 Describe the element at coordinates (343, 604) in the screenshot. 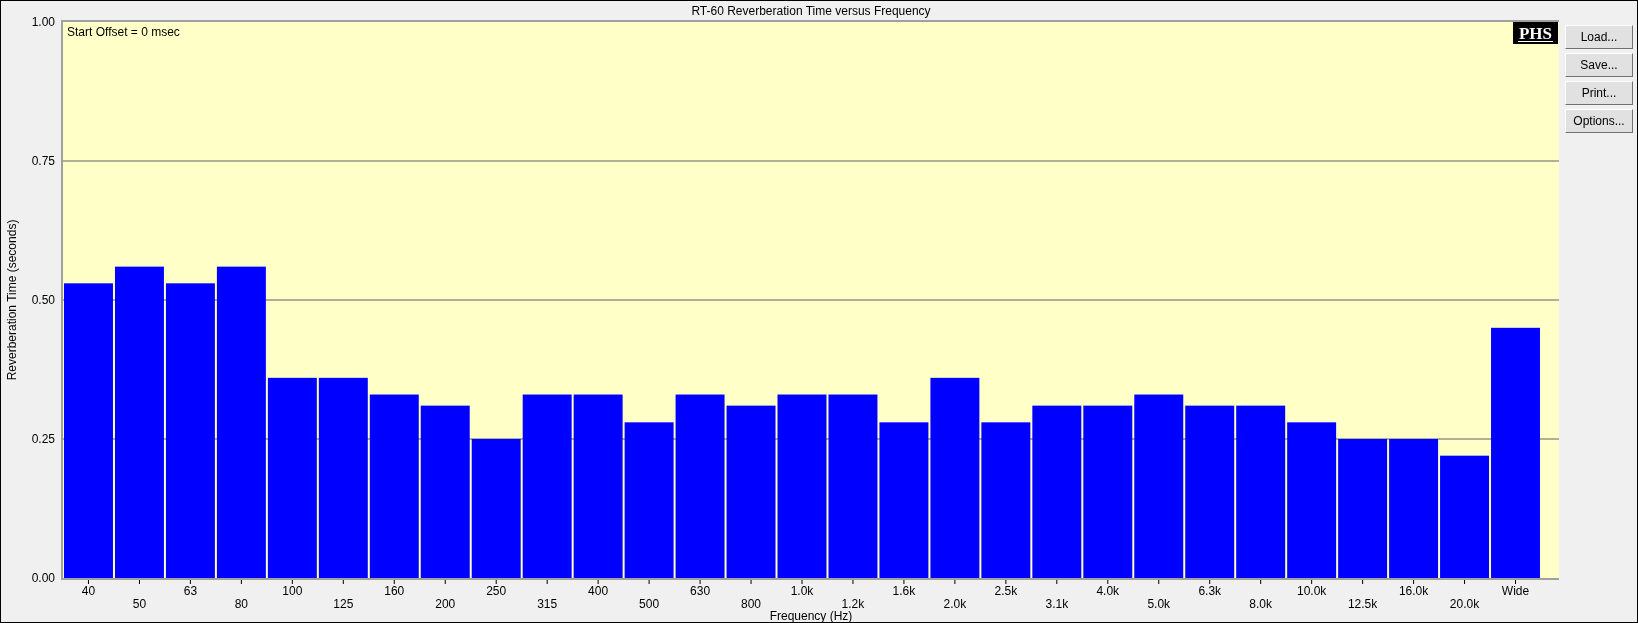

I see `x-tick-label: 125` at that location.